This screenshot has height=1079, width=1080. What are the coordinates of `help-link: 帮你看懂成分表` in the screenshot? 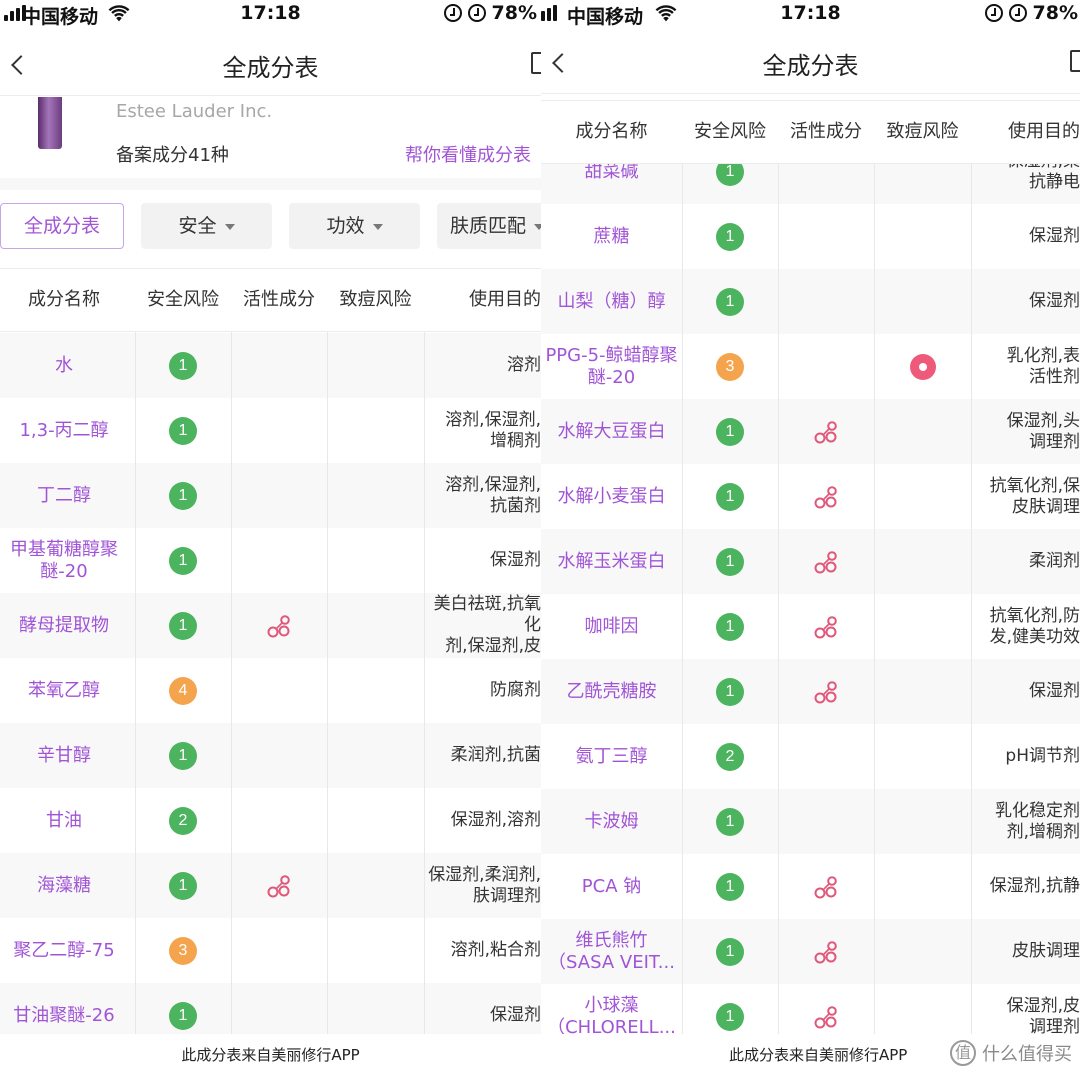 It's located at (468, 154).